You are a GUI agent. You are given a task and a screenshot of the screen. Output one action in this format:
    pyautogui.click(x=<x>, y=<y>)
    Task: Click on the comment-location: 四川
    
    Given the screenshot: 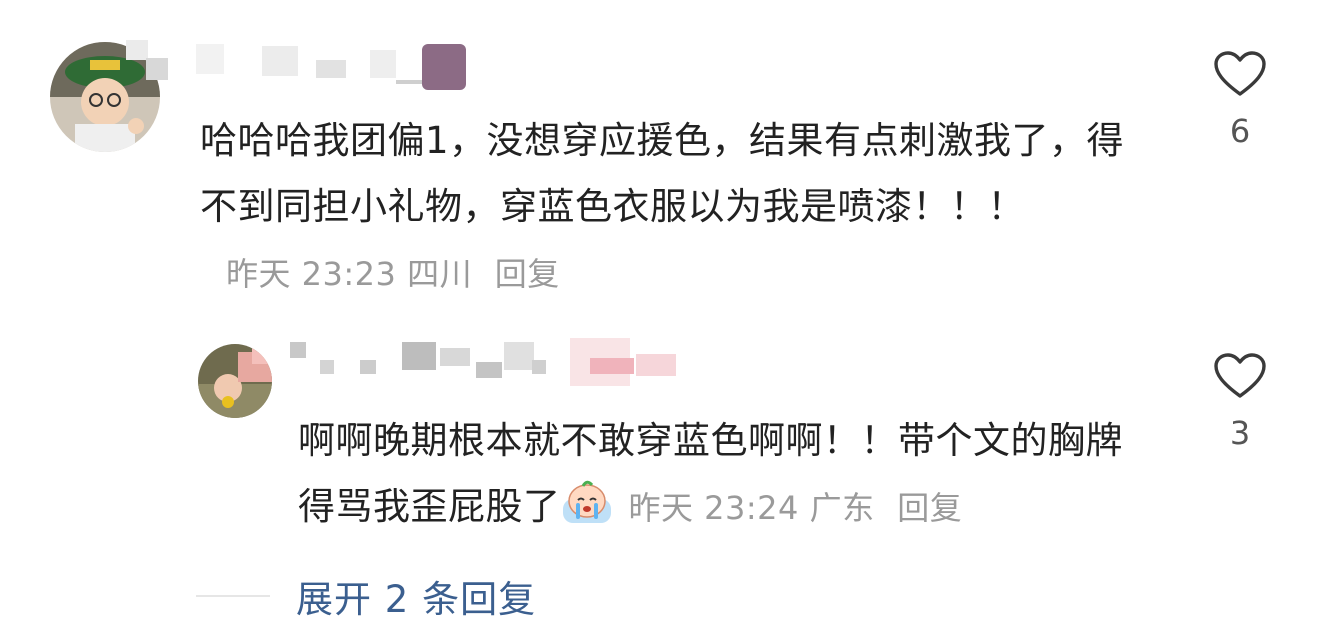 What is the action you would take?
    pyautogui.click(x=440, y=274)
    